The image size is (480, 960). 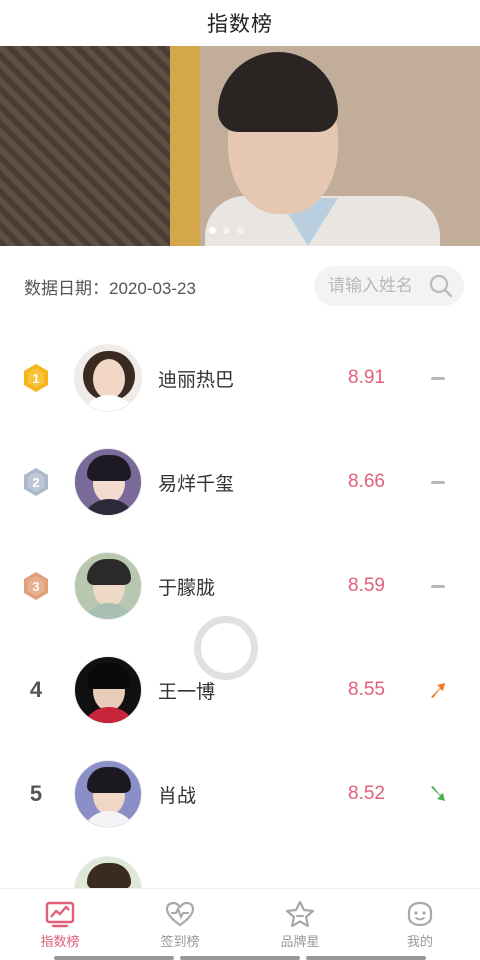 I want to click on rank-badge: 1, so click(x=36, y=378).